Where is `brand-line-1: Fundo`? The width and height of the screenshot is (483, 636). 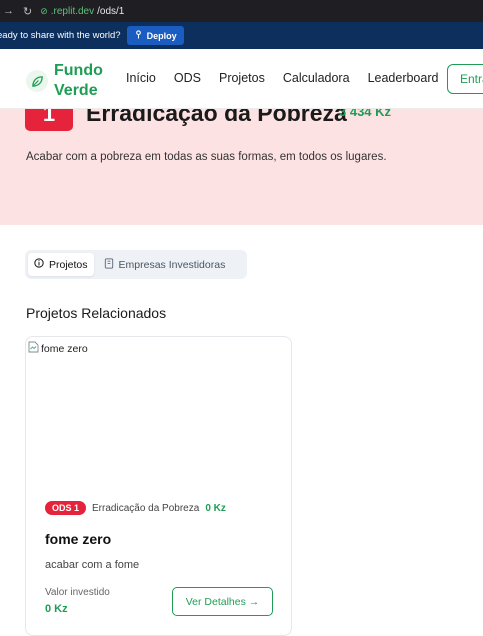 brand-line-1: Fundo is located at coordinates (78, 70).